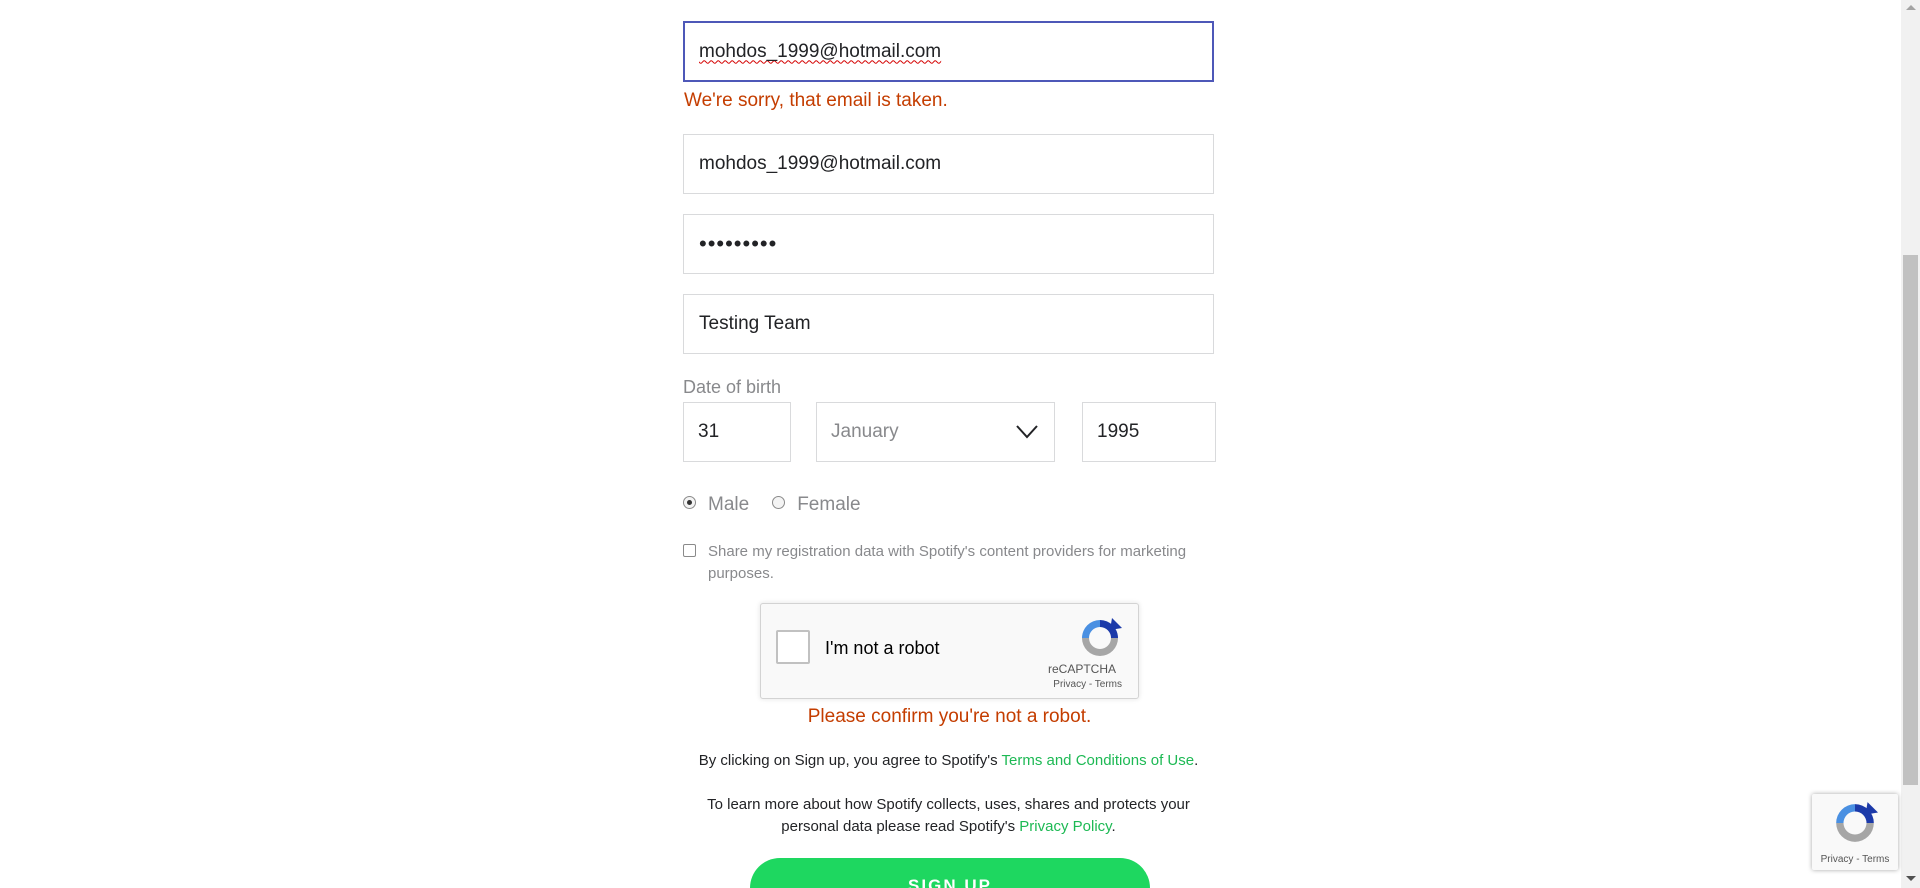 The image size is (1920, 888). What do you see at coordinates (1082, 684) in the screenshot?
I see `recaptcha-links: Privacy - Terms` at bounding box center [1082, 684].